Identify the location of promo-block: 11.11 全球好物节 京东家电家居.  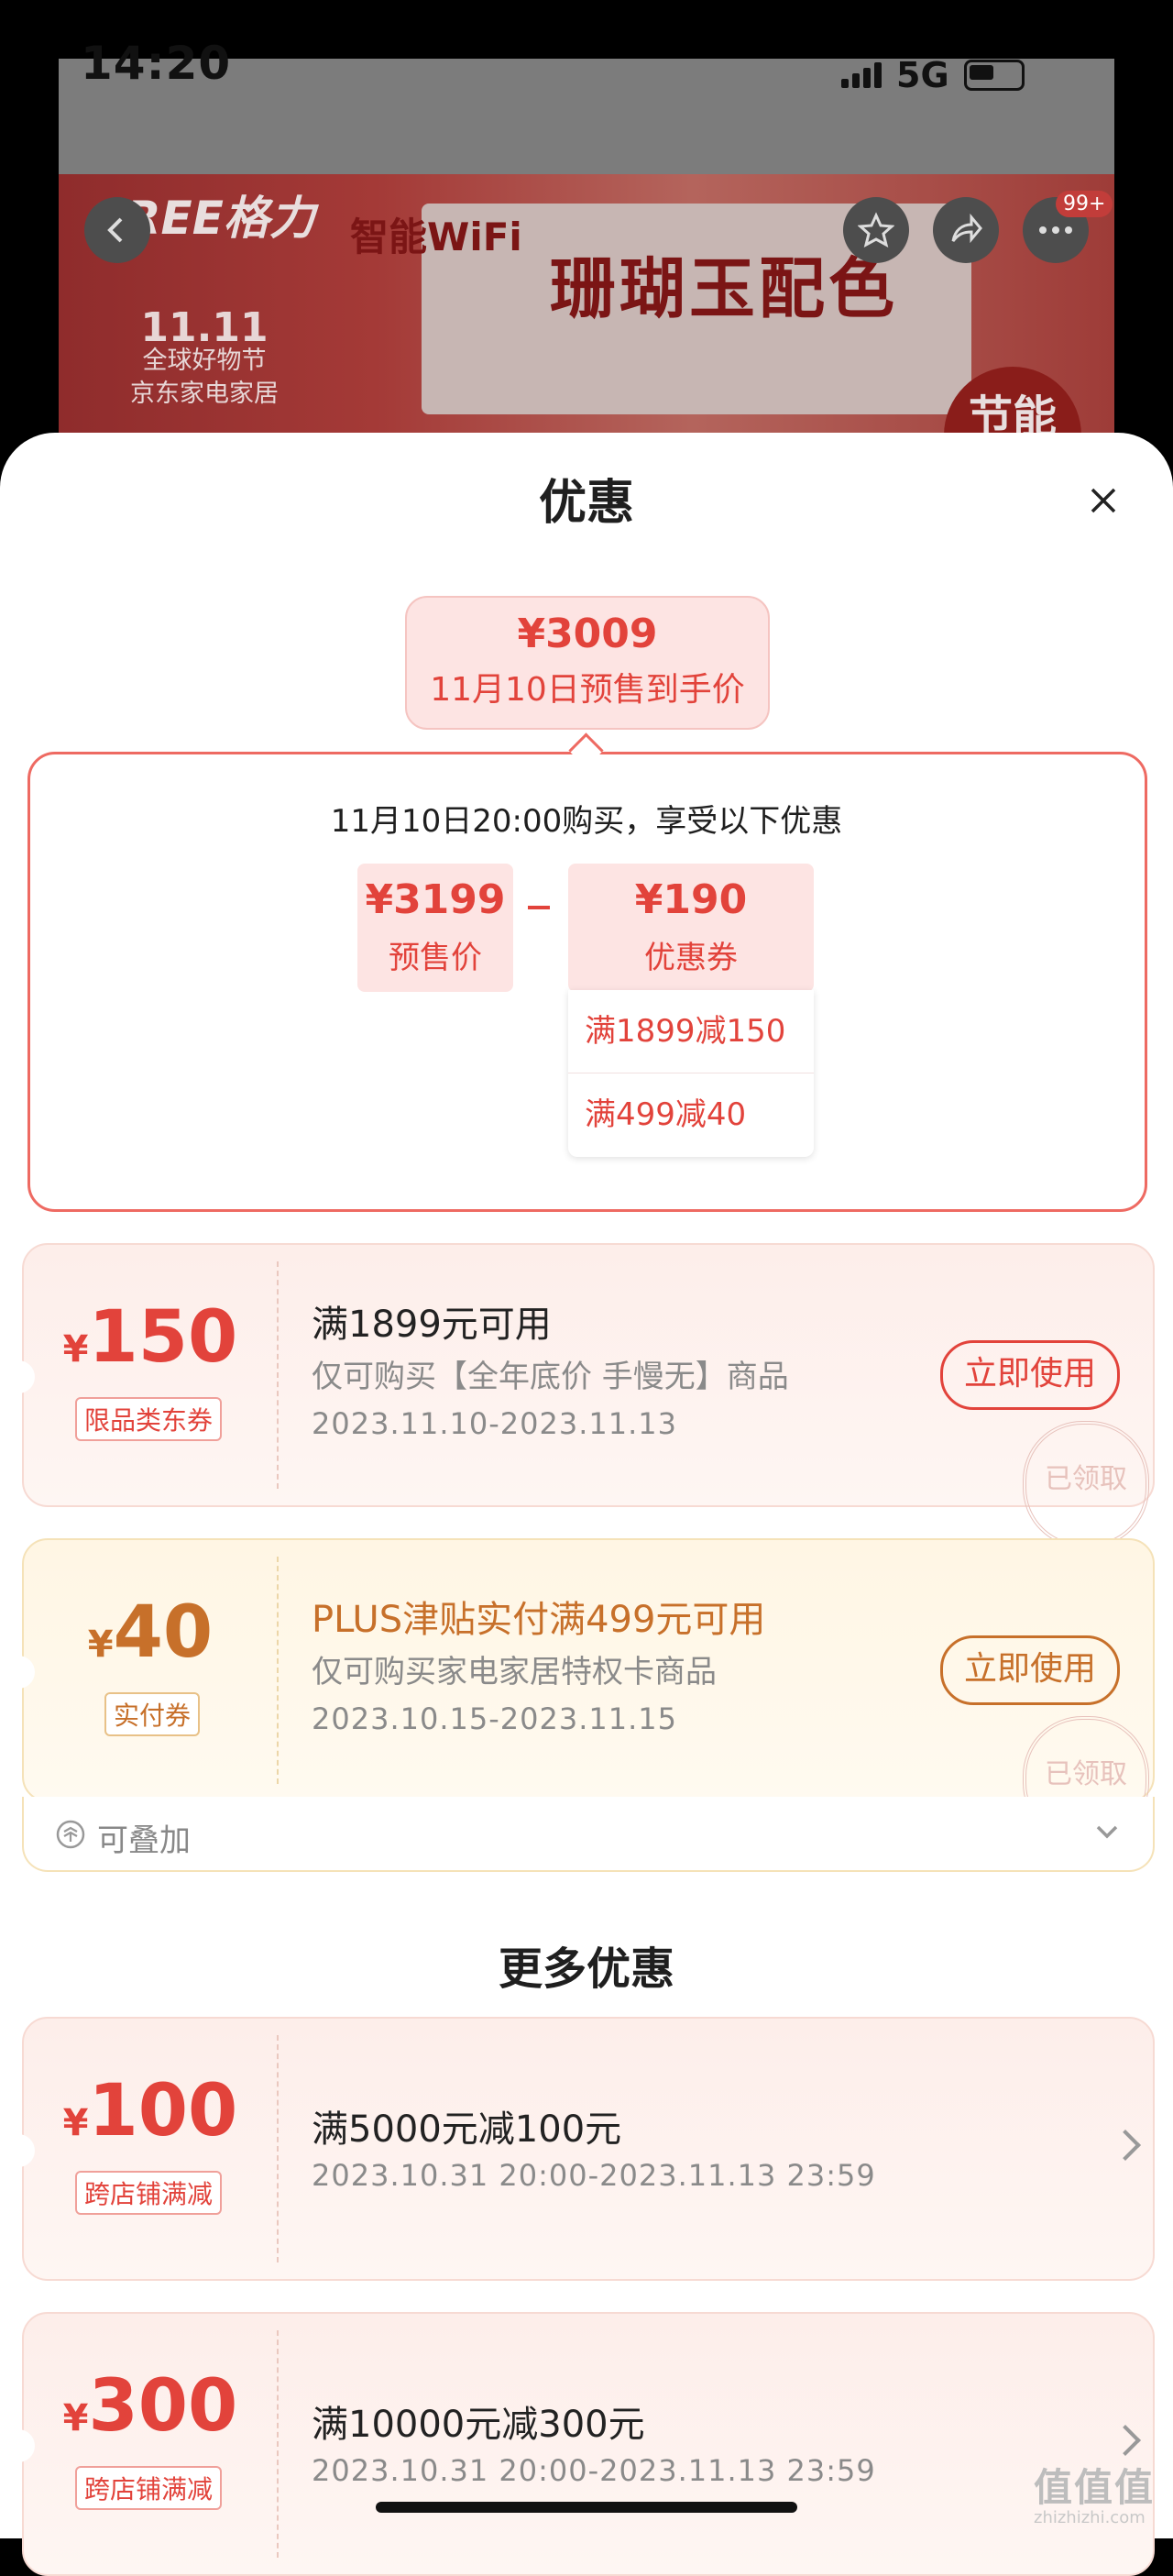
(204, 357).